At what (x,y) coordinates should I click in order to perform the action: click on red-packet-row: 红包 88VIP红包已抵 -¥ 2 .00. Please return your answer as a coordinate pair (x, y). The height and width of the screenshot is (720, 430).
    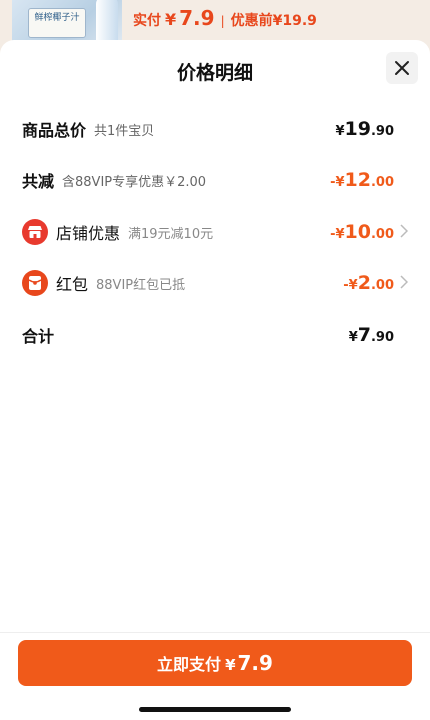
    Looking at the image, I should click on (215, 283).